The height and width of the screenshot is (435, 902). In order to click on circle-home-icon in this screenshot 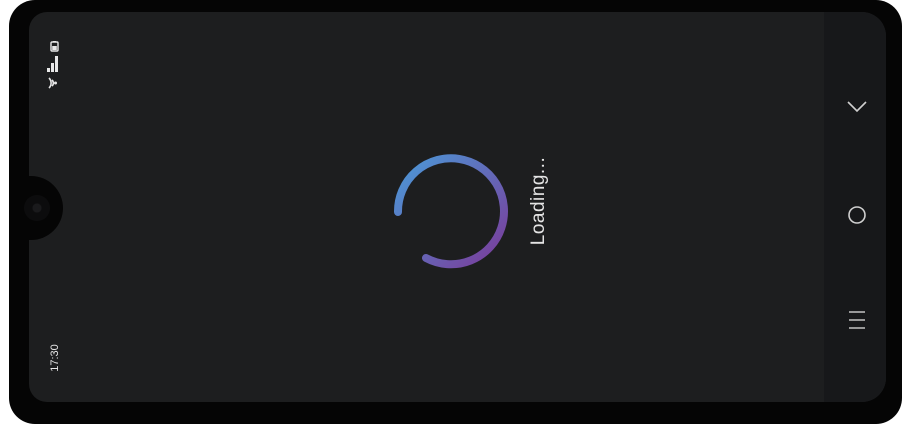, I will do `click(857, 215)`.